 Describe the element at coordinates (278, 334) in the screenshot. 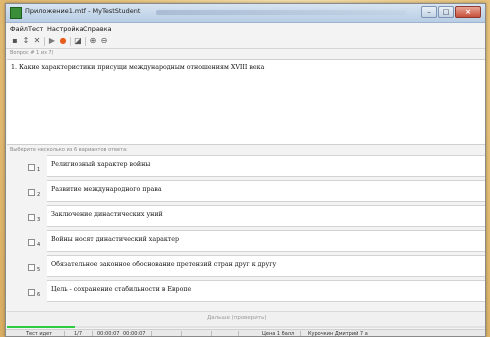

I see `status-price: Цена 1 балл` at that location.